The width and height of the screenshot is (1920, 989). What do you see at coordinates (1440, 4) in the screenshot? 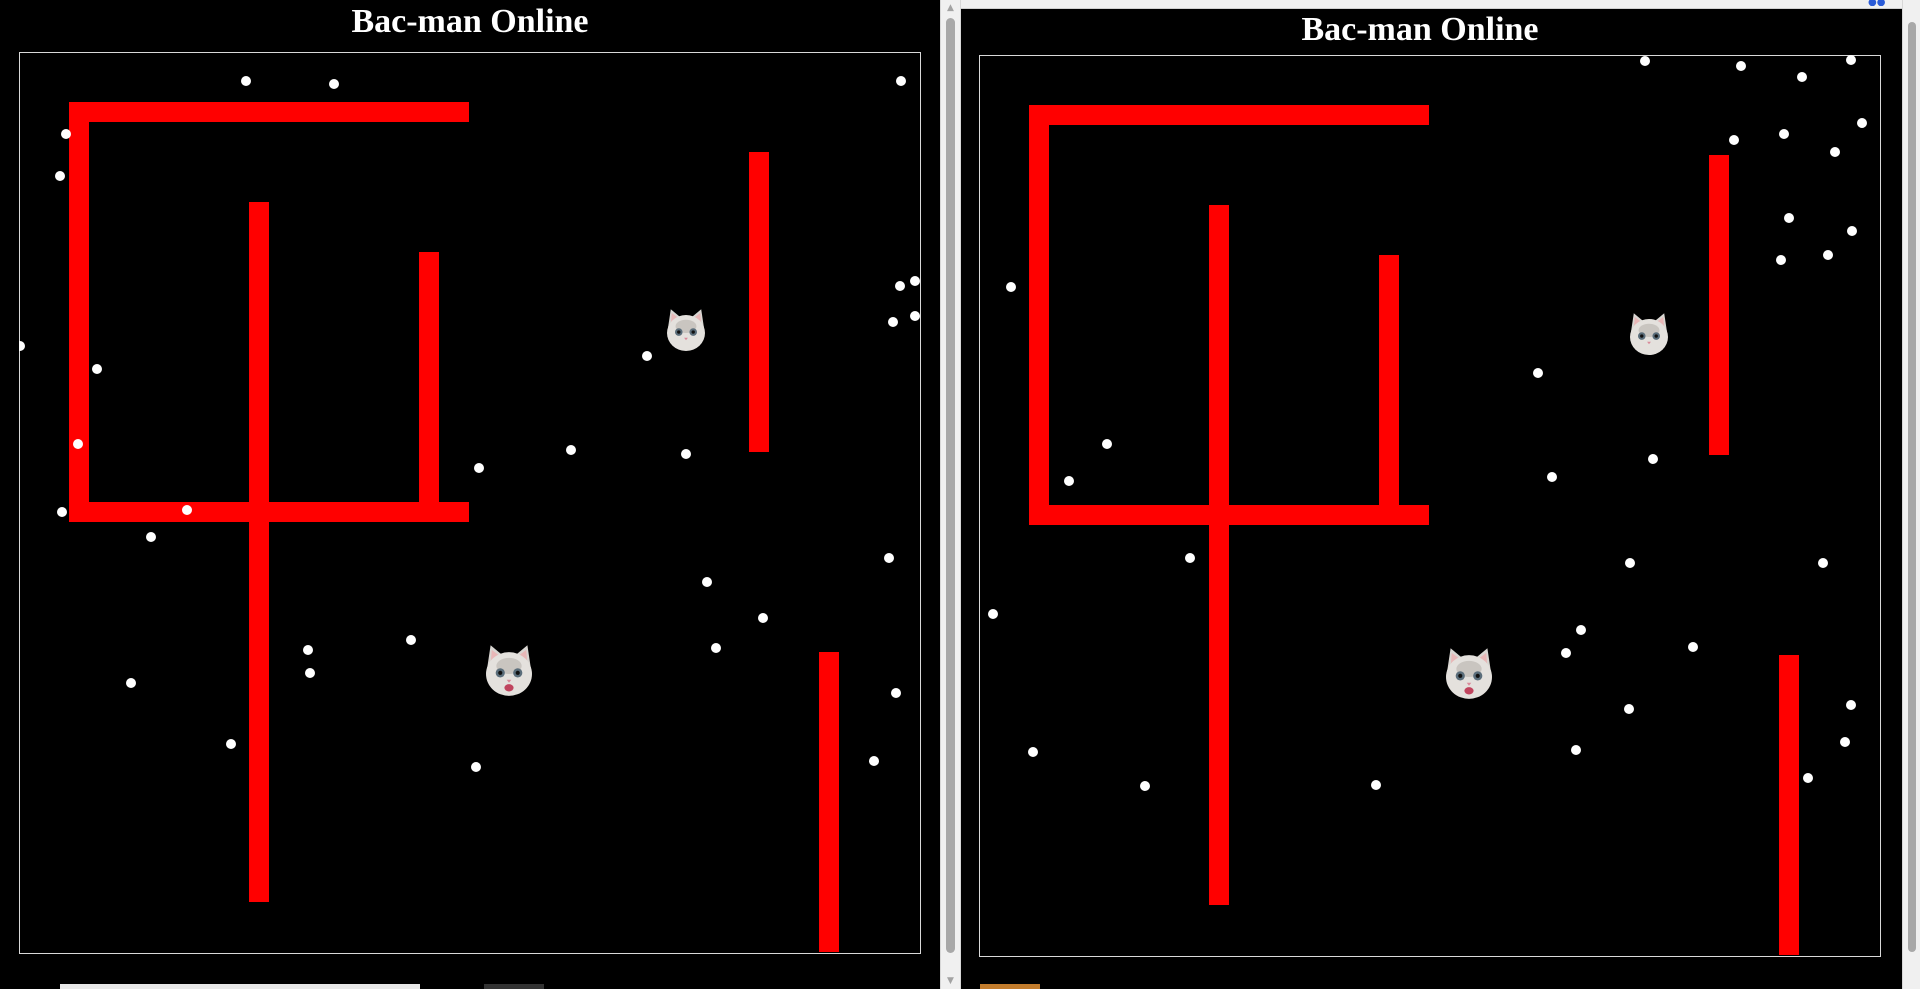
I see `browser-top-edge` at bounding box center [1440, 4].